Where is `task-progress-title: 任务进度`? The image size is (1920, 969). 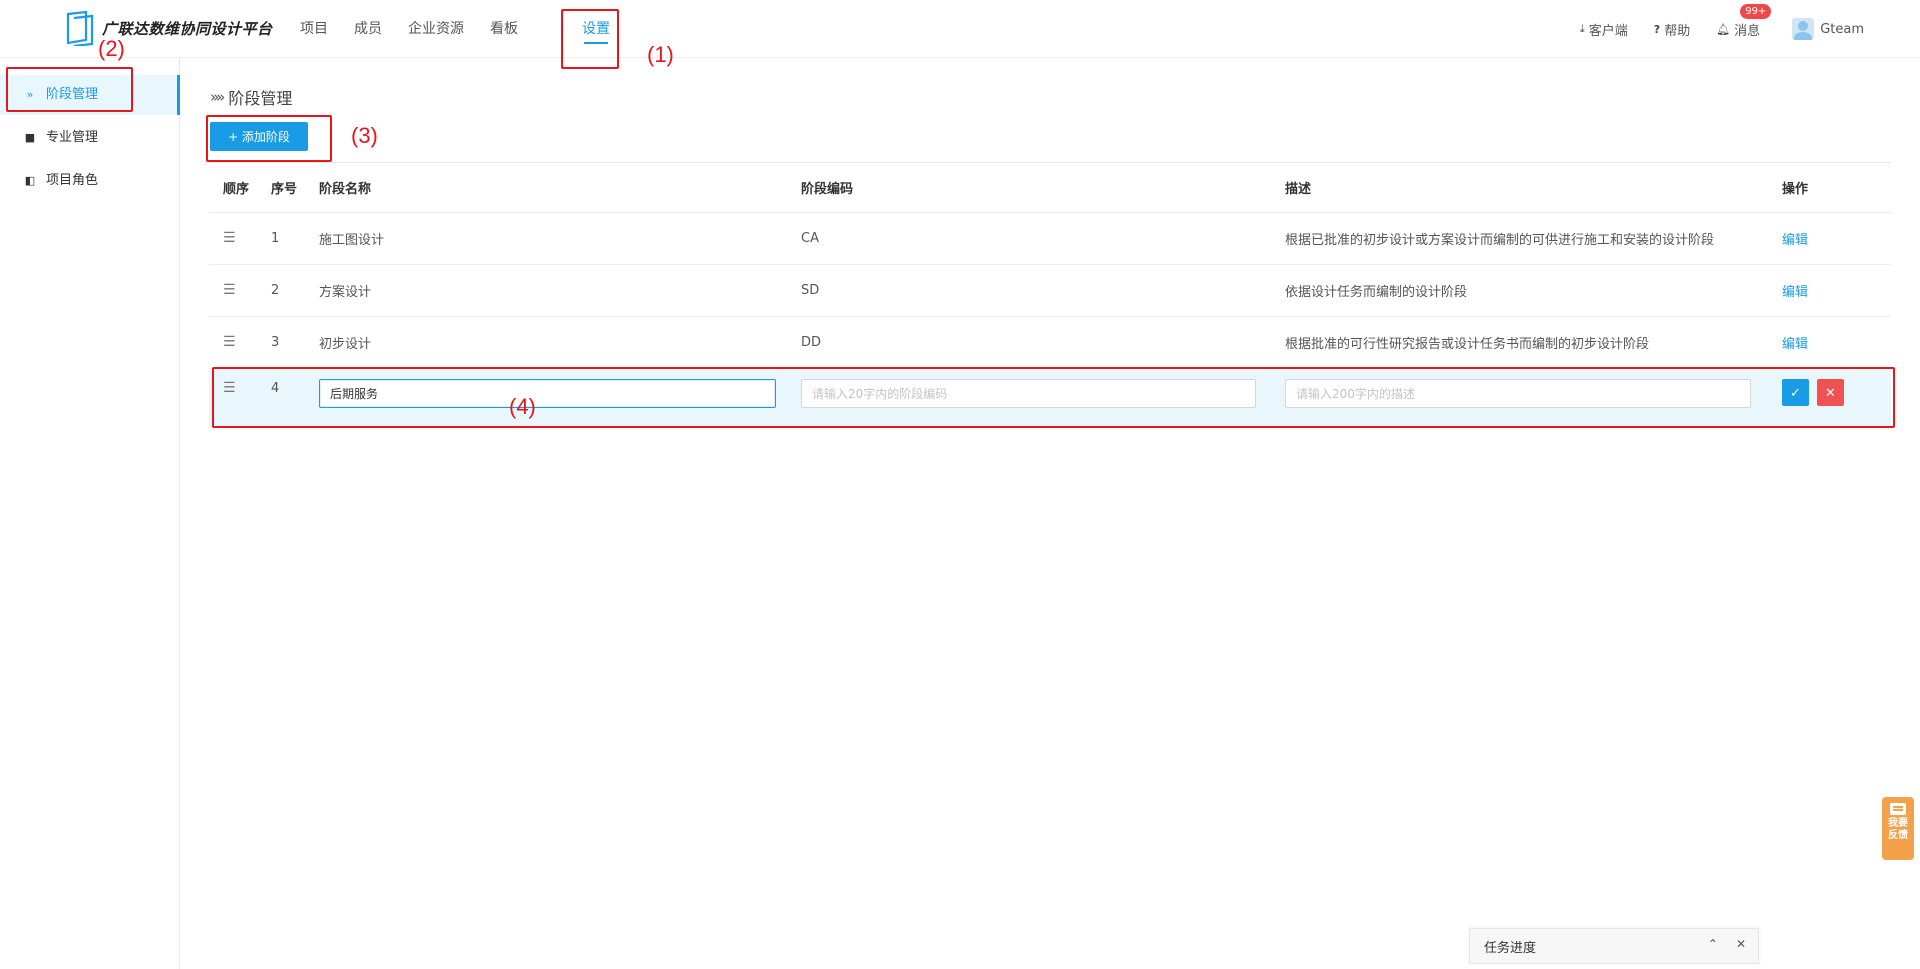 task-progress-title: 任务进度 is located at coordinates (1510, 948).